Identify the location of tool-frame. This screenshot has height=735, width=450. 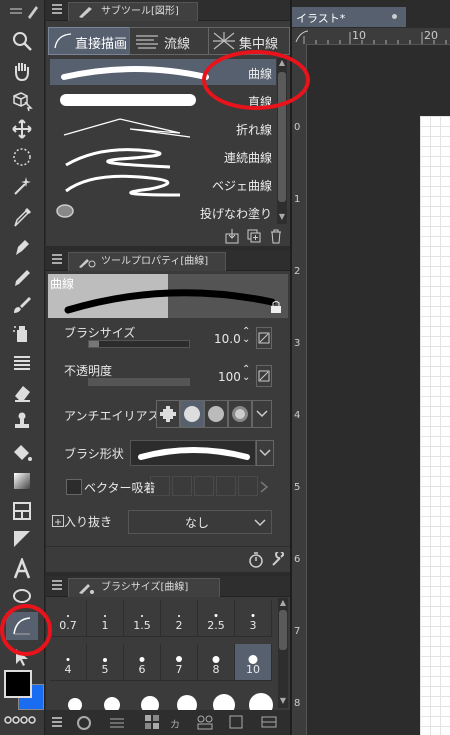
(22, 511).